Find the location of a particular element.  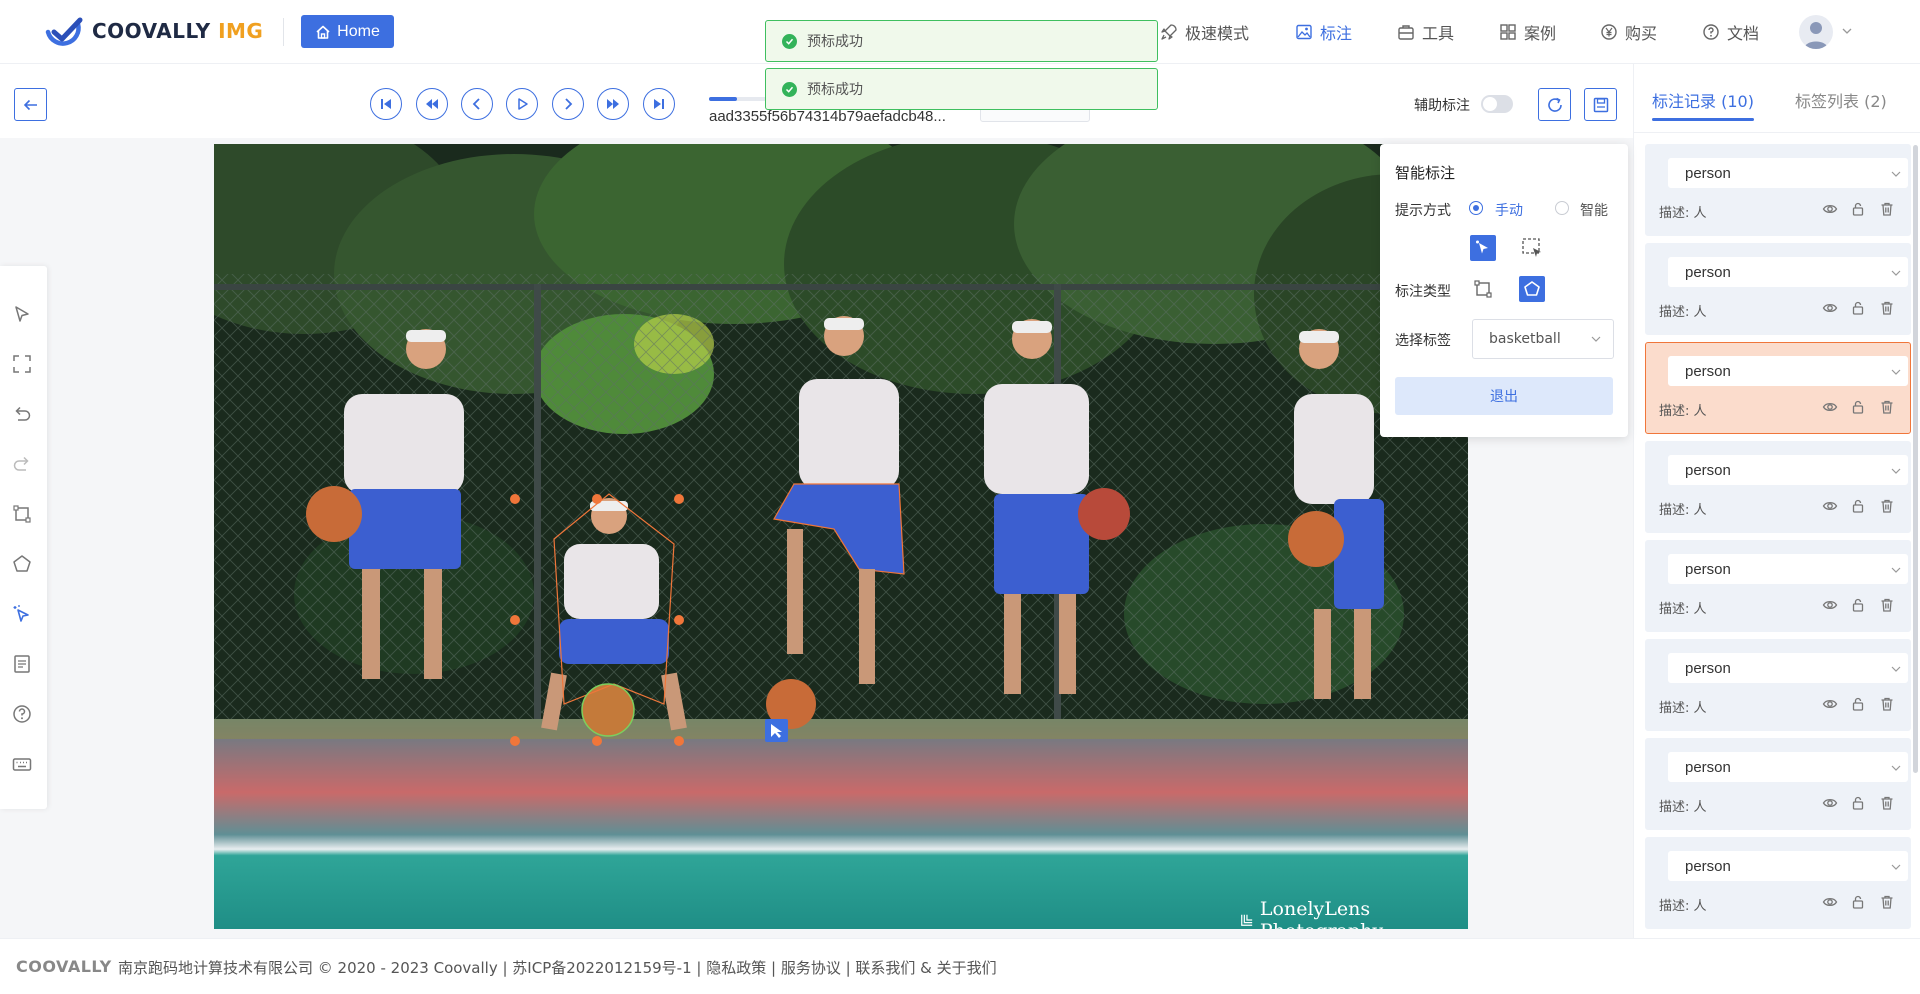

nav-annotate: 标注 is located at coordinates (1323, 32).